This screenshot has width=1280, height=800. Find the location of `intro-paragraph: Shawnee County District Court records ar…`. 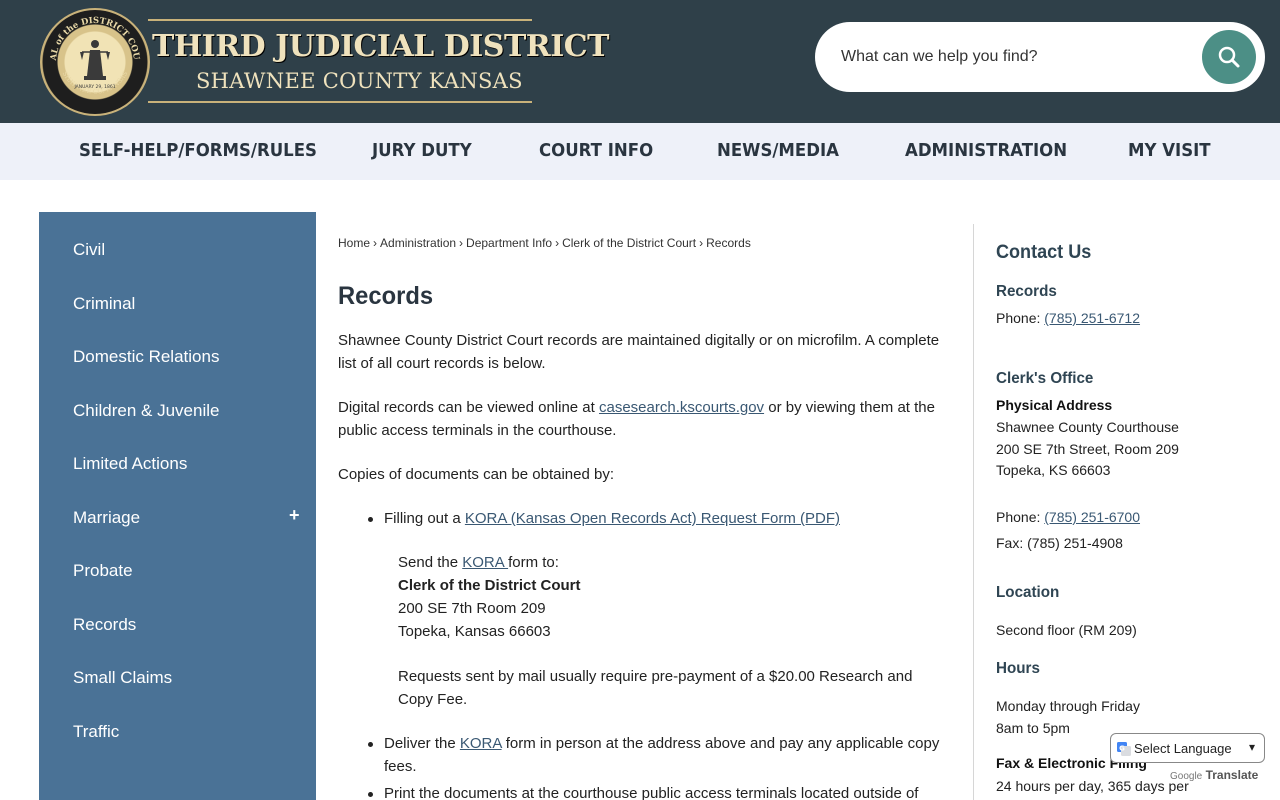

intro-paragraph: Shawnee County District Court records ar… is located at coordinates (639, 352).